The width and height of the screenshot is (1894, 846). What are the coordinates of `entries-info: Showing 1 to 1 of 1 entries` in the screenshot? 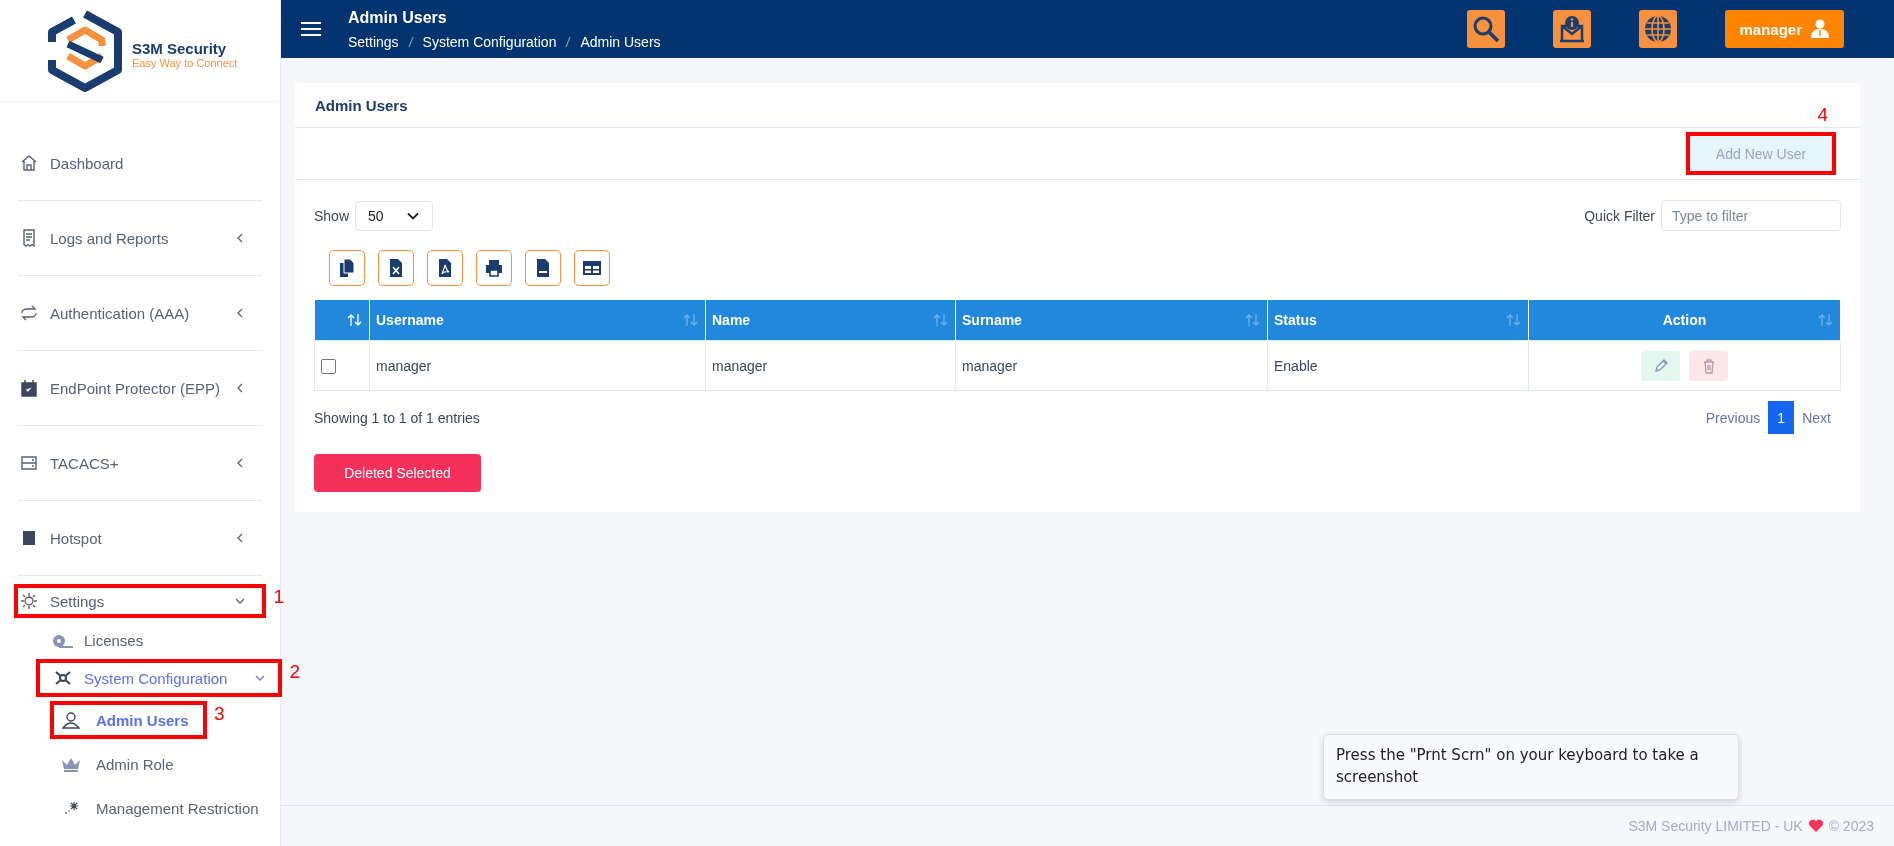 It's located at (397, 417).